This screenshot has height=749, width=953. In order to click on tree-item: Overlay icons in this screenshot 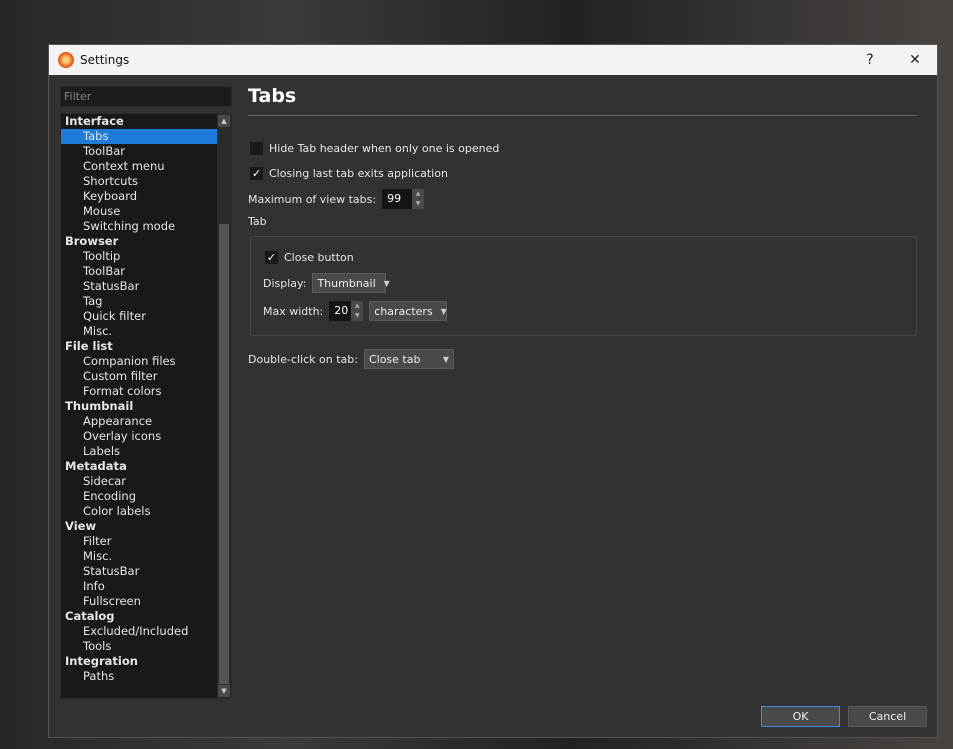, I will do `click(139, 436)`.